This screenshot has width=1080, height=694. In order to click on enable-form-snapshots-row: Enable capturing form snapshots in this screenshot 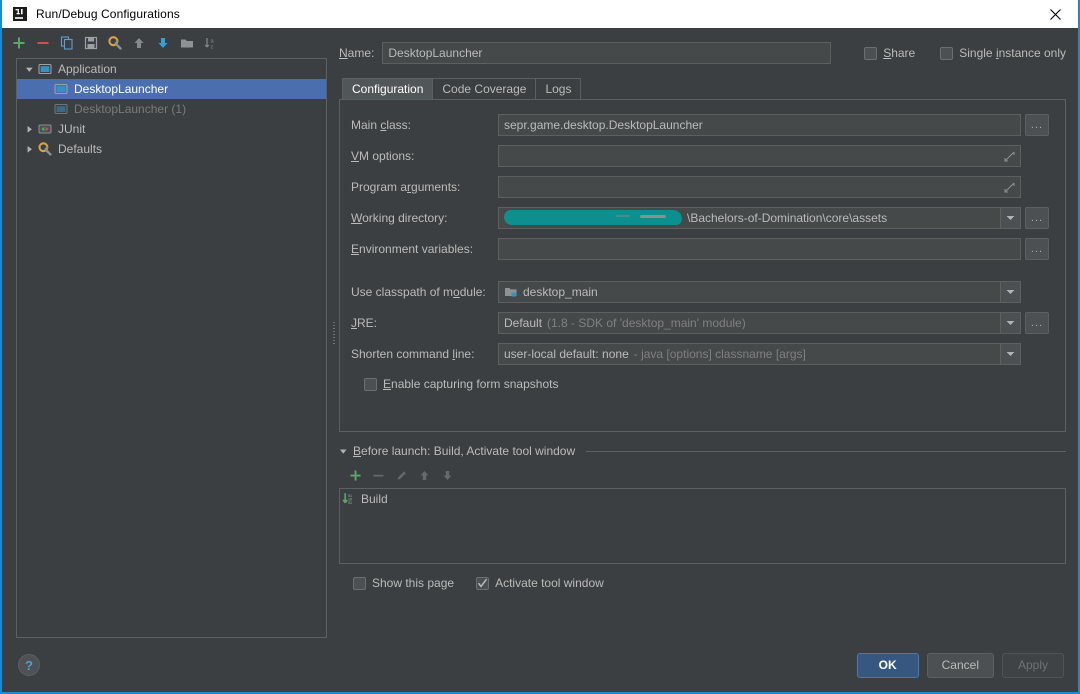, I will do `click(706, 384)`.